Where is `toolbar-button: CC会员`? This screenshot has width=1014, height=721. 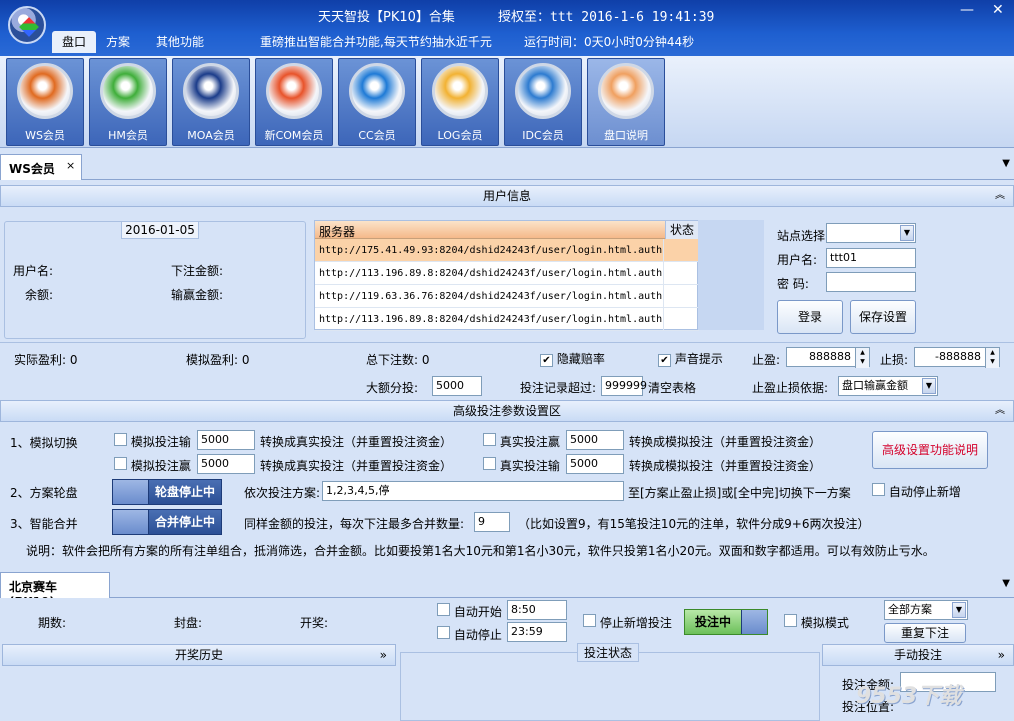
toolbar-button: CC会员 is located at coordinates (377, 102).